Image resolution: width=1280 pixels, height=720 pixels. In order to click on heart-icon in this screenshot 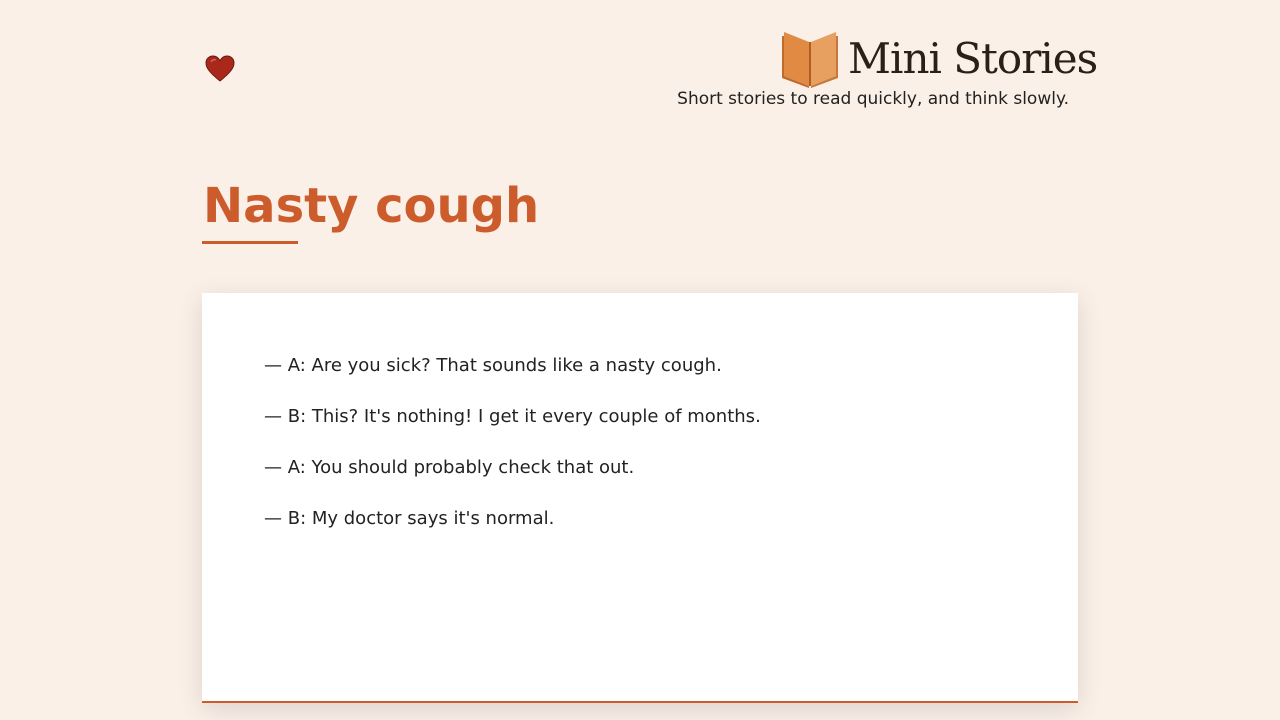, I will do `click(219, 68)`.